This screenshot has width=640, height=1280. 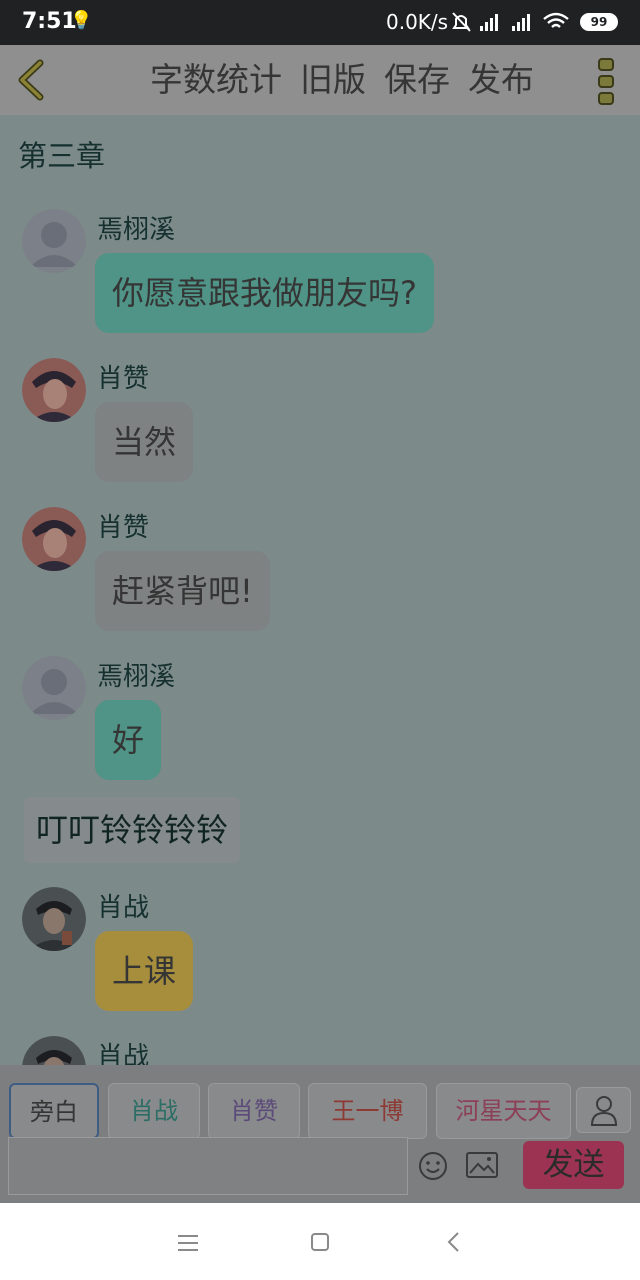 What do you see at coordinates (417, 80) in the screenshot?
I see `save-button: 保存` at bounding box center [417, 80].